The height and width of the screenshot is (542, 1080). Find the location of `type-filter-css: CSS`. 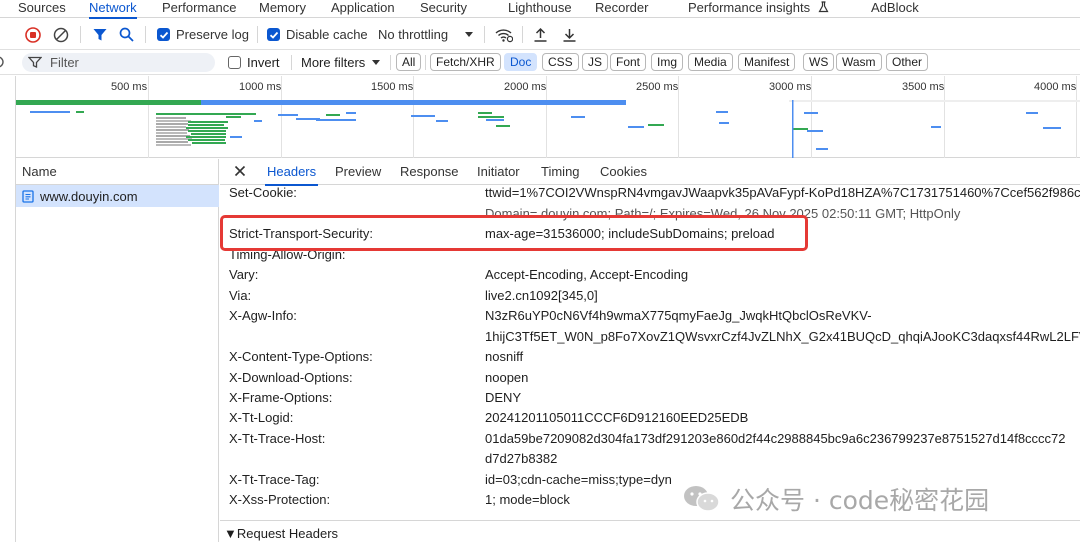

type-filter-css: CSS is located at coordinates (560, 62).